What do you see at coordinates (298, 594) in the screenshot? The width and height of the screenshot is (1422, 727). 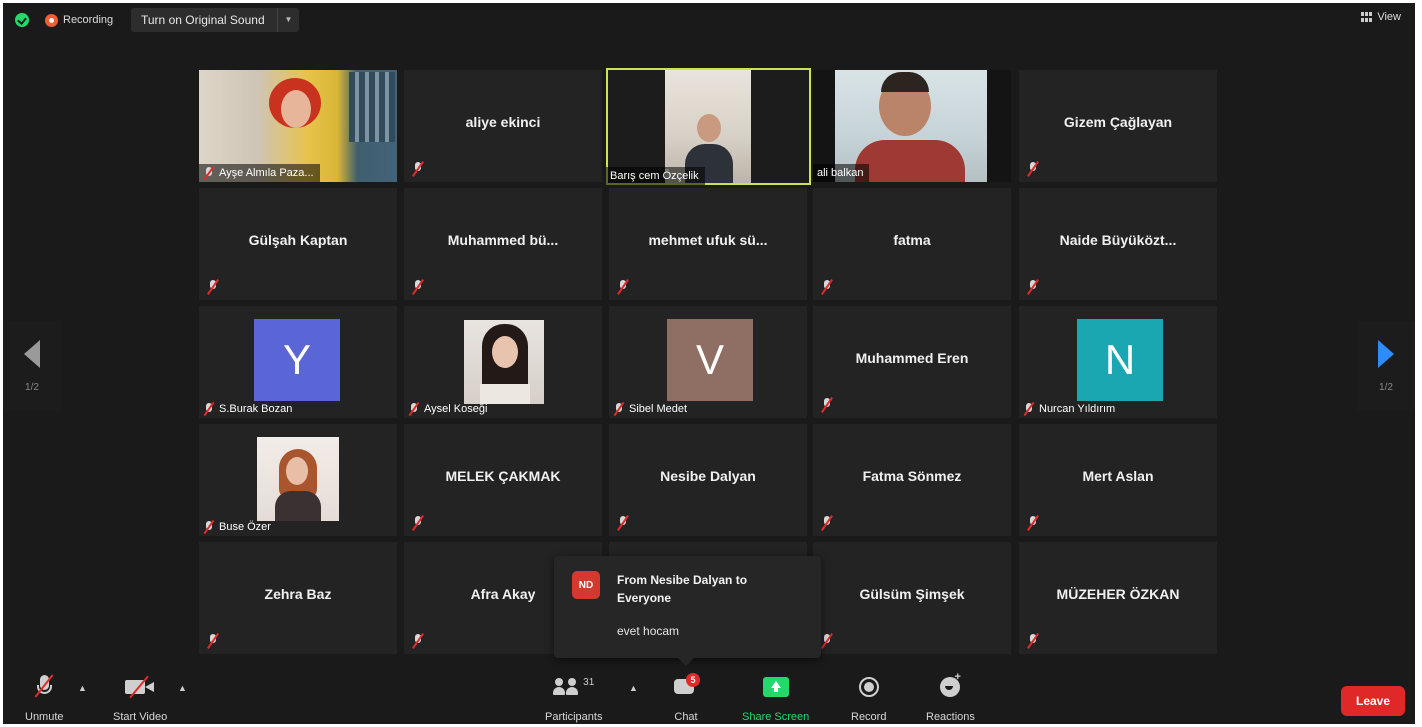 I see `participant-name: Zehra Baz` at bounding box center [298, 594].